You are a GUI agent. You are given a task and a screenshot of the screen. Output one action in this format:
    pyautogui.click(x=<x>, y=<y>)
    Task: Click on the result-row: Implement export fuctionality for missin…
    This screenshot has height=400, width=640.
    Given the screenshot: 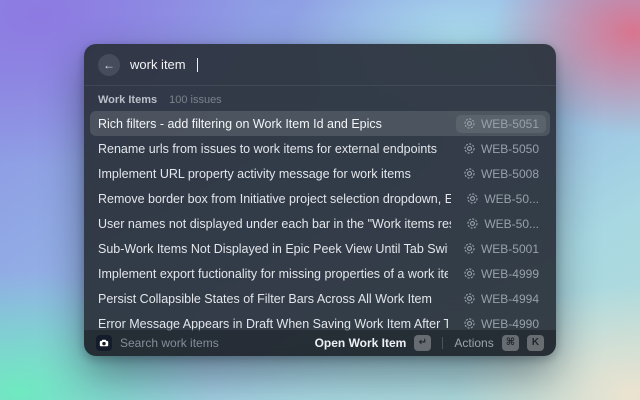 What is the action you would take?
    pyautogui.click(x=320, y=273)
    